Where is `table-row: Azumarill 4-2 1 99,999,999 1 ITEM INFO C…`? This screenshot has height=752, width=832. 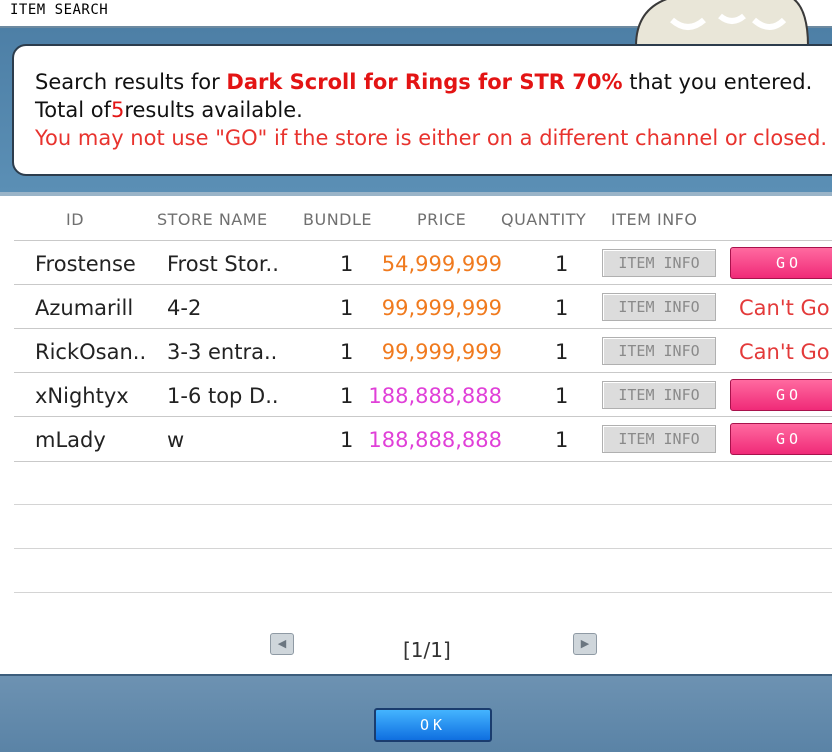 table-row: Azumarill 4-2 1 99,999,999 1 ITEM INFO C… is located at coordinates (423, 306).